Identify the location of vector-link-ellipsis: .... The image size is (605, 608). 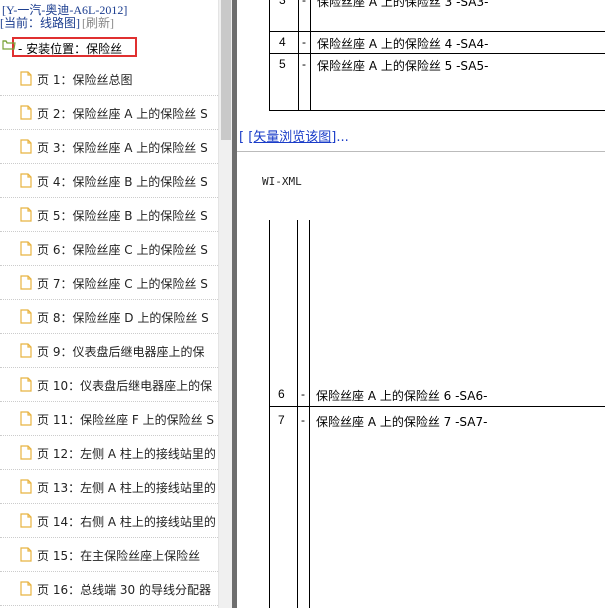
(342, 137).